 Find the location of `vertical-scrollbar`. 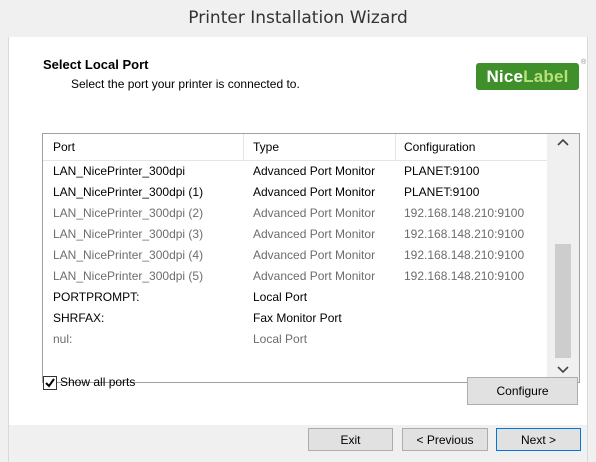

vertical-scrollbar is located at coordinates (563, 258).